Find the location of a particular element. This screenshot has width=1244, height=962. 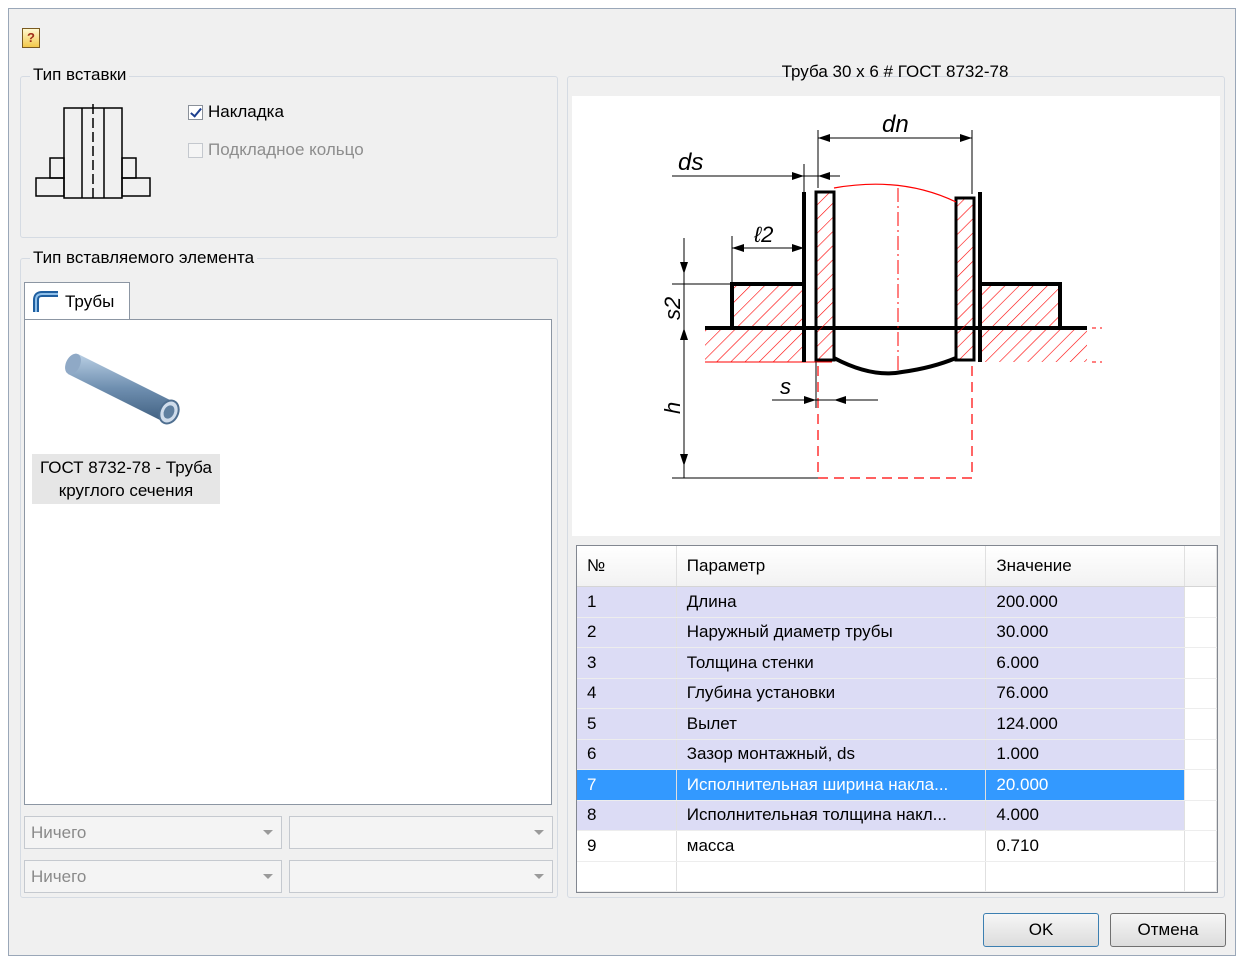

row-param: Наружный диаметр трубы is located at coordinates (831, 632).